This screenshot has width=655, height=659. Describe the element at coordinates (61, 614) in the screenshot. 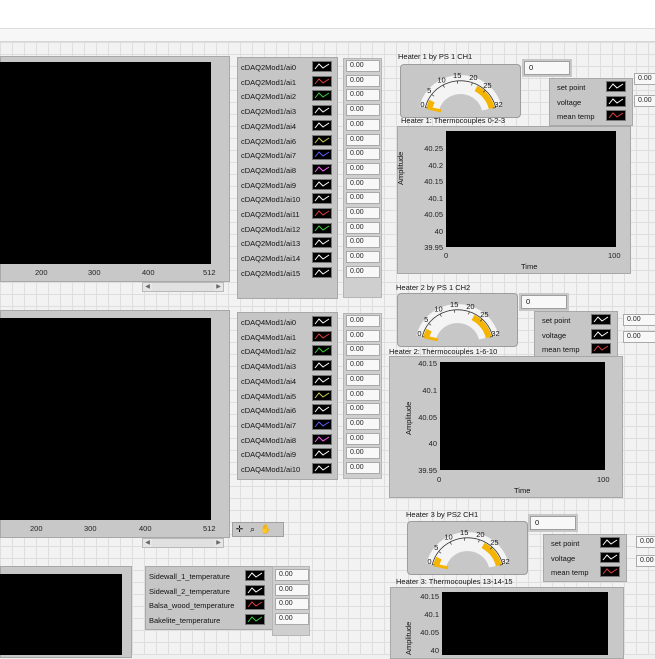

I see `waveform-graph-bottom-plot` at that location.